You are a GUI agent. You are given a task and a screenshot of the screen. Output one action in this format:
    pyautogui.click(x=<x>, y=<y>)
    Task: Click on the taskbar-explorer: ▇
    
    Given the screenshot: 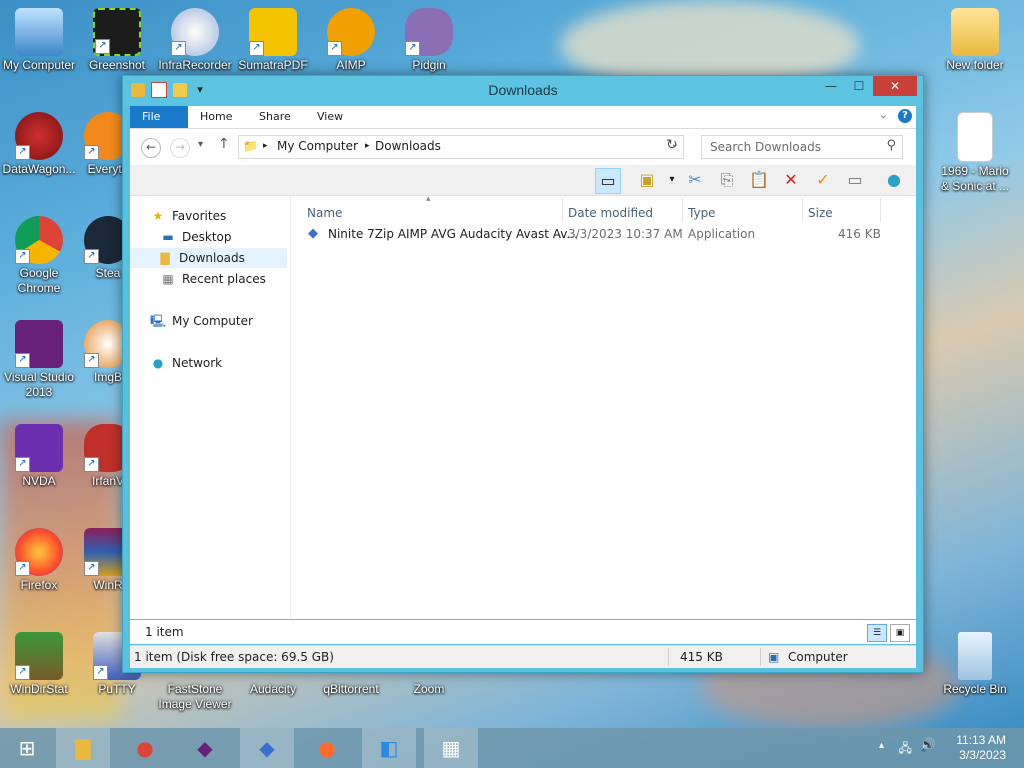 What is the action you would take?
    pyautogui.click(x=83, y=748)
    